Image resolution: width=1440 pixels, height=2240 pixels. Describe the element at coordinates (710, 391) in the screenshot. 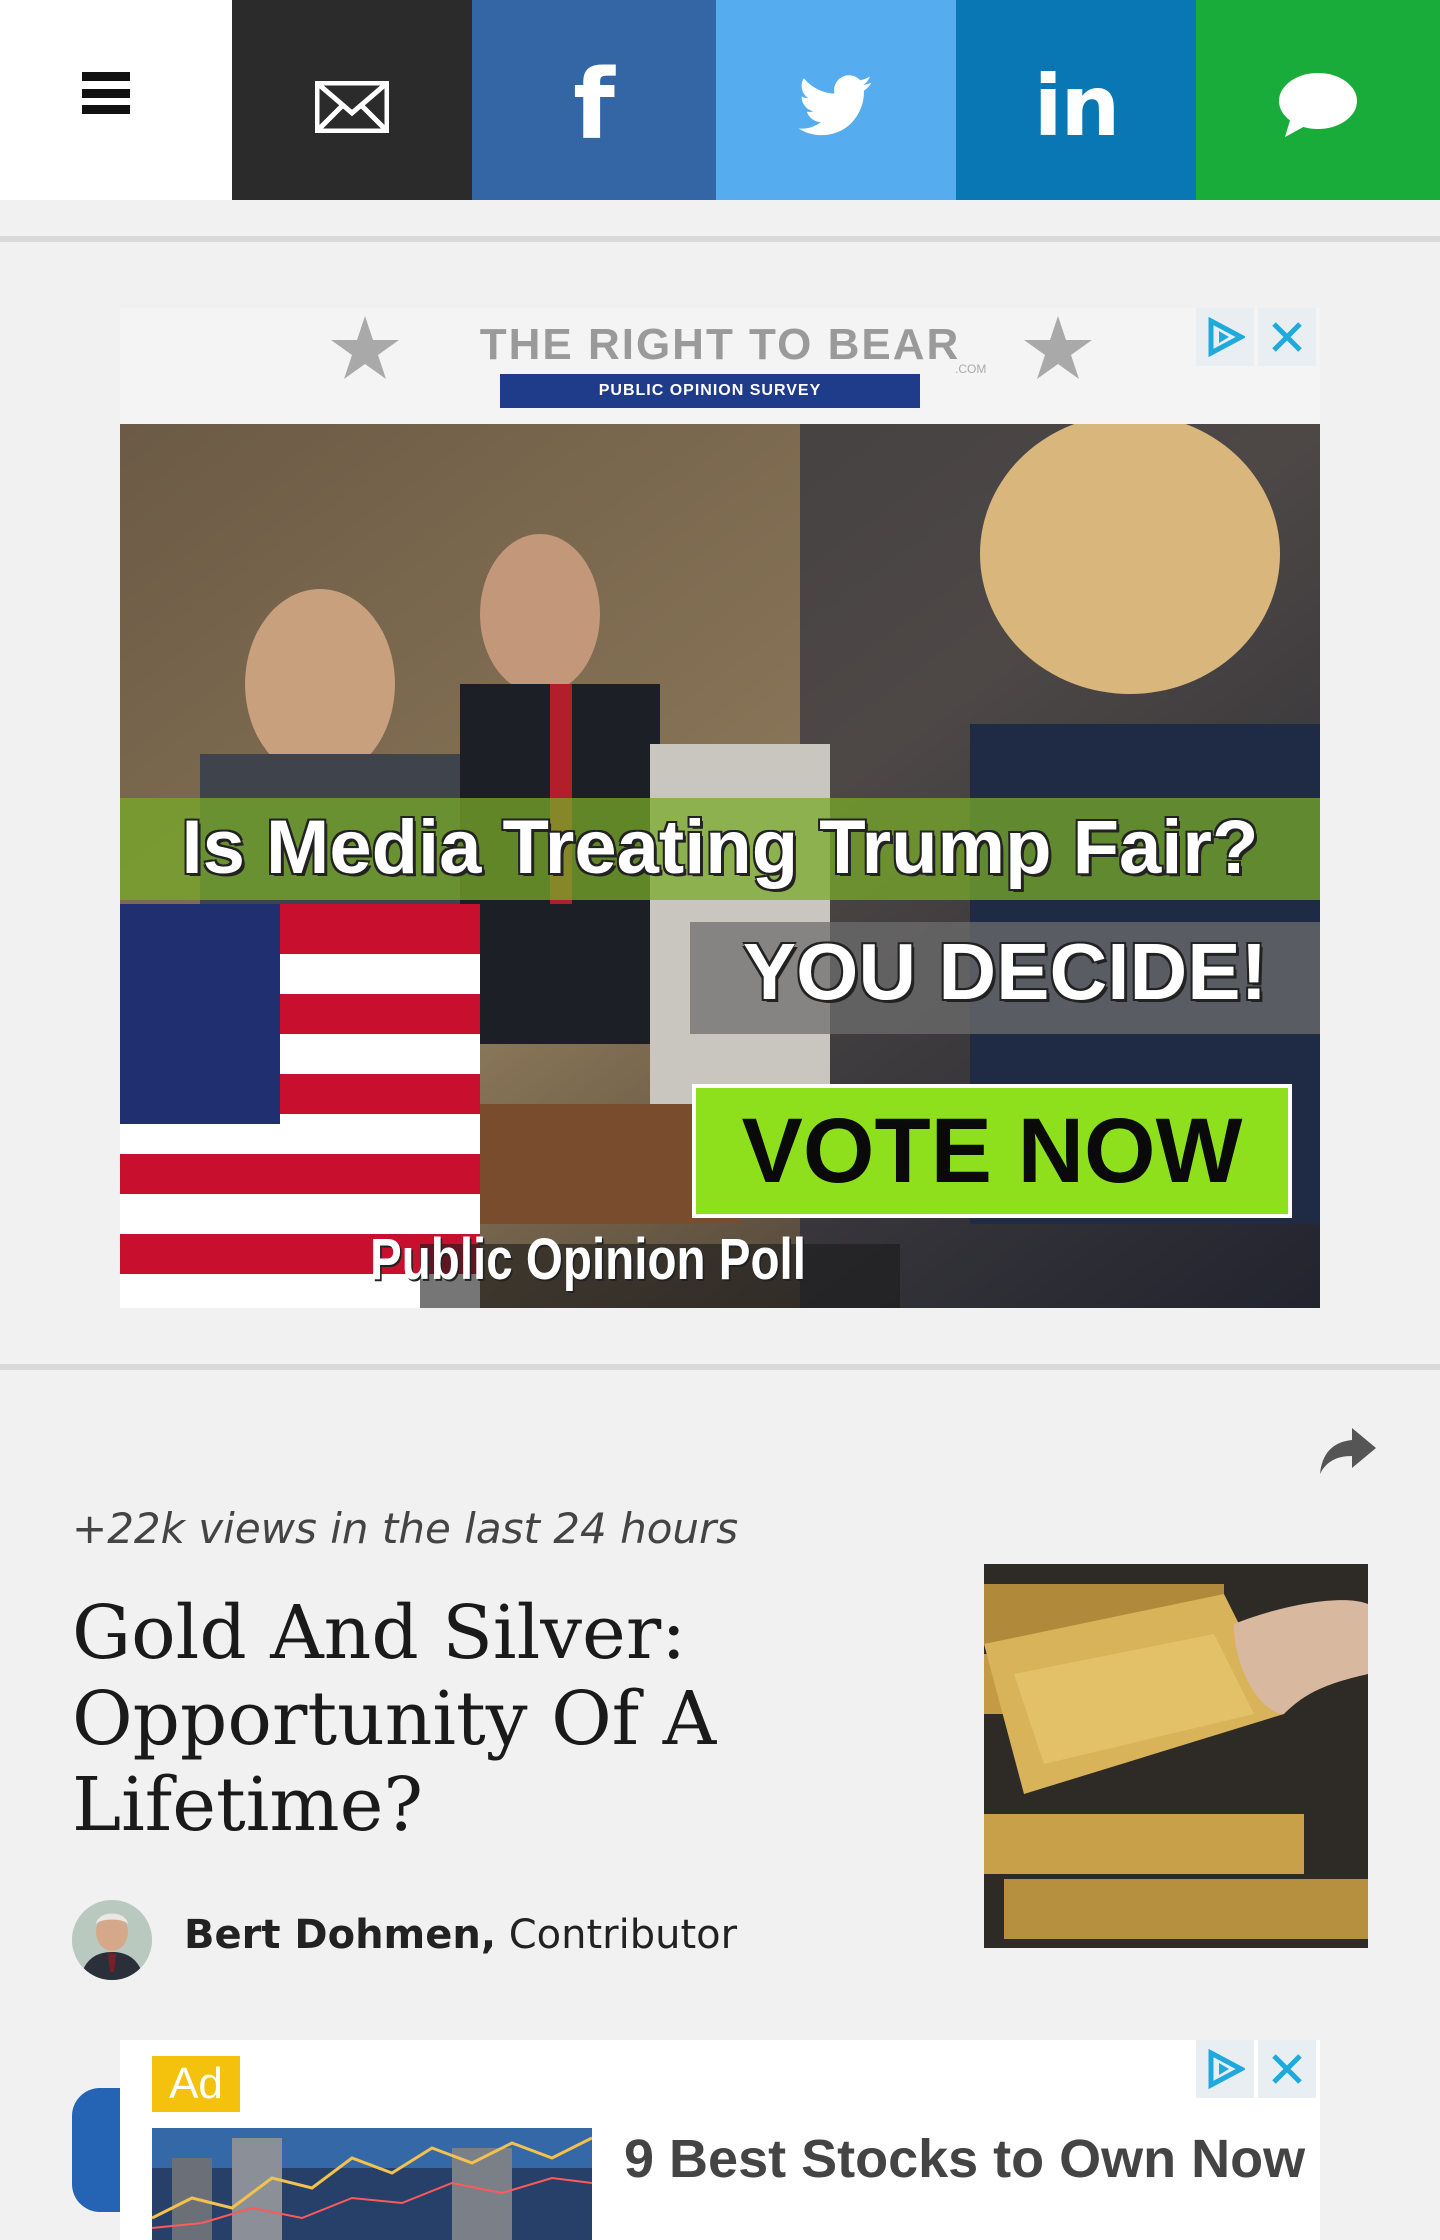

I see `ad-ribbon: PUBLIC OPINION SURVEY` at that location.